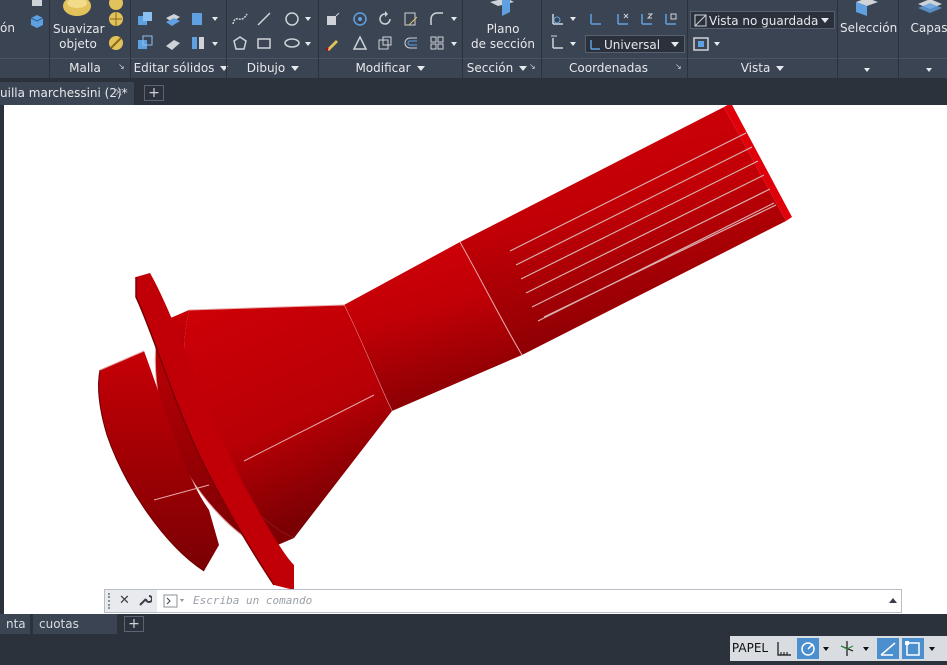  Describe the element at coordinates (750, 648) in the screenshot. I see `paper-space-toggle: PAPEL` at that location.